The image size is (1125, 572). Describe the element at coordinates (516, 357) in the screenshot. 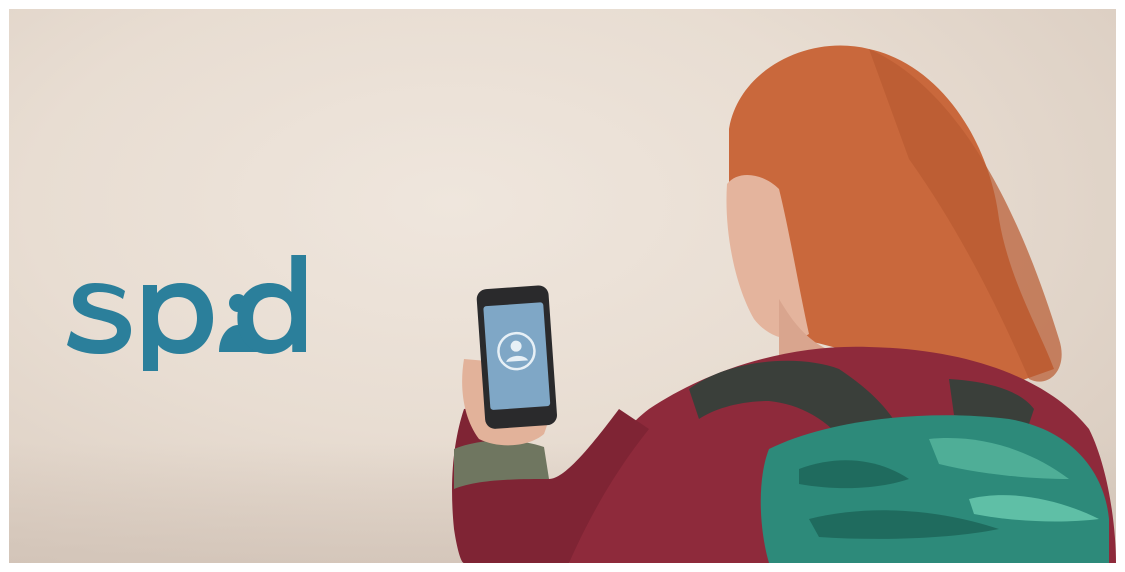

I see `phone` at that location.